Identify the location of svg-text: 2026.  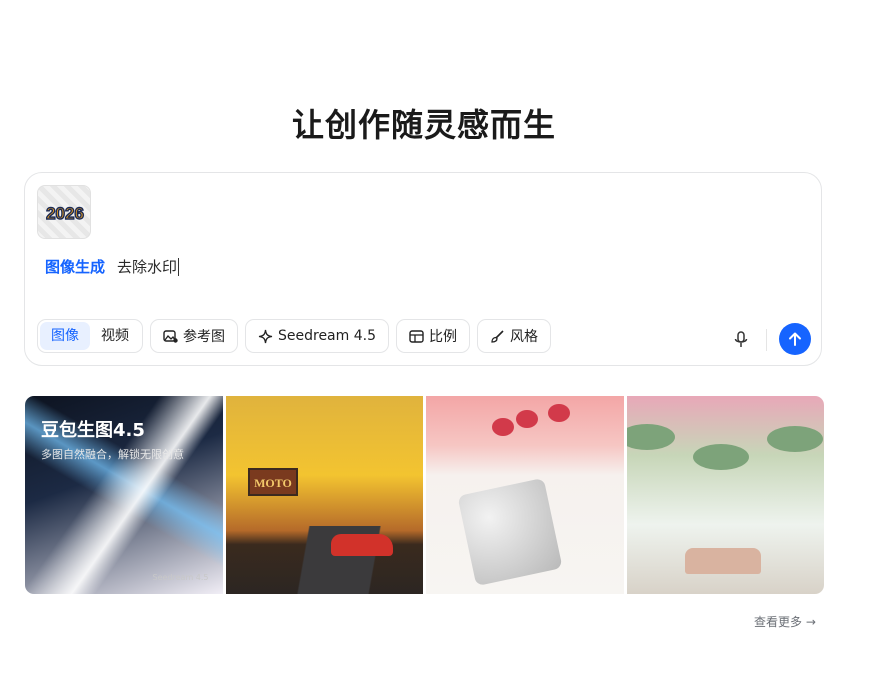
(65, 213).